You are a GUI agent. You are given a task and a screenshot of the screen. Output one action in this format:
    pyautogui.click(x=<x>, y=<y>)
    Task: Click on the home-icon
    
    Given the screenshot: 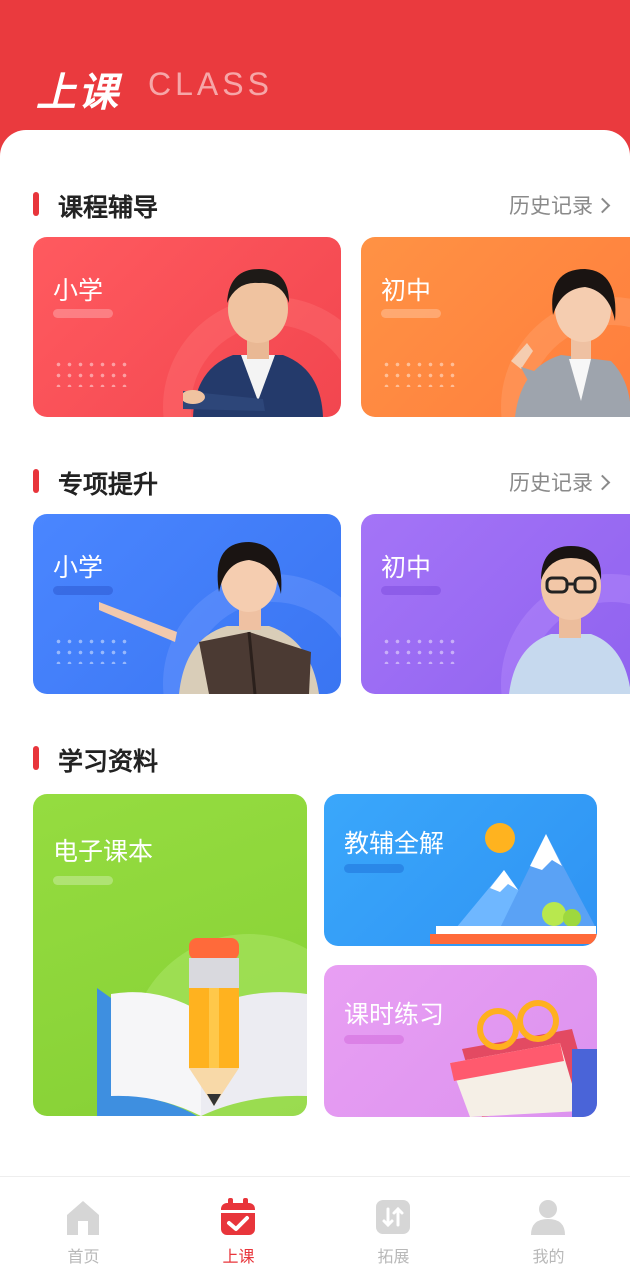 What is the action you would take?
    pyautogui.click(x=83, y=1218)
    